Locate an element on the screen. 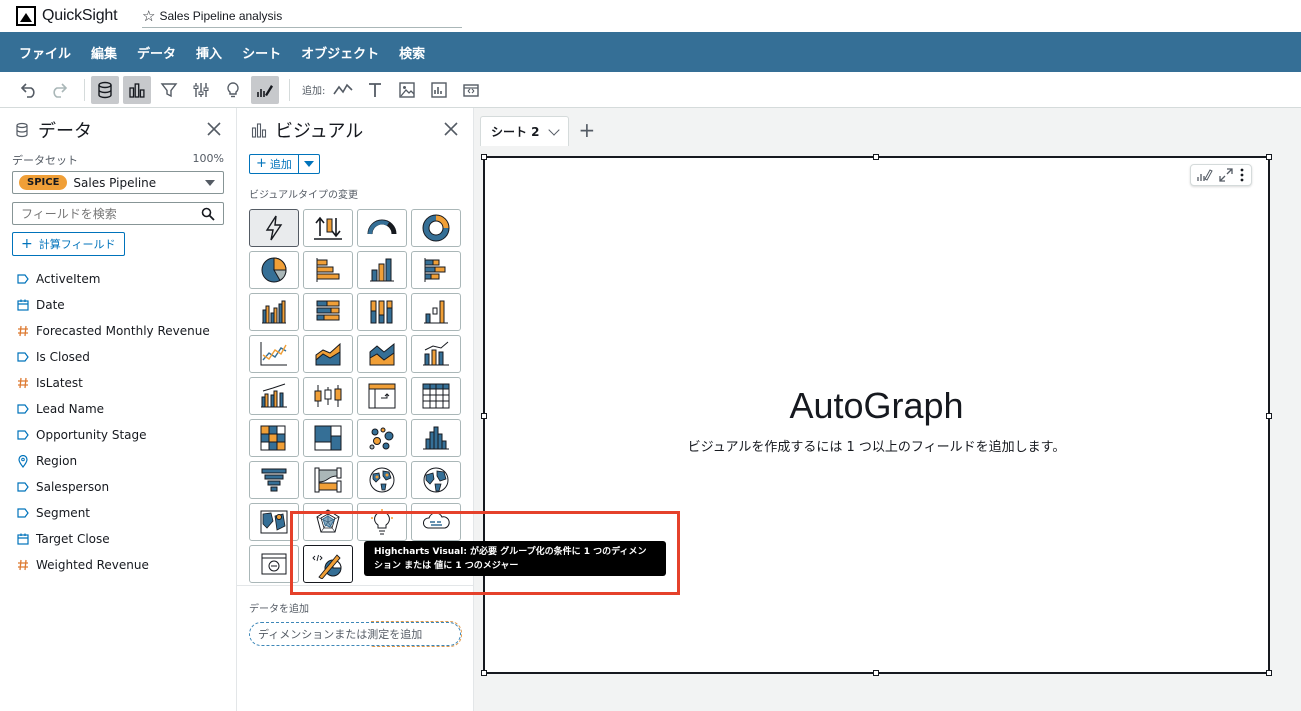  visual-type-map is located at coordinates (382, 479).